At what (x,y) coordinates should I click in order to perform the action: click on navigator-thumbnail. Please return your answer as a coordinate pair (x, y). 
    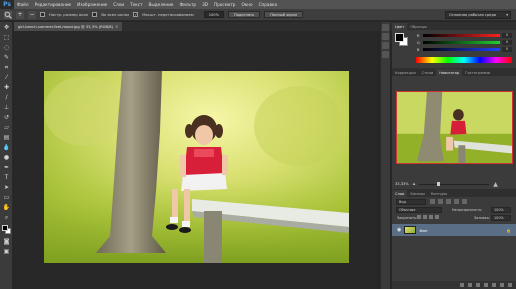
    Looking at the image, I should click on (454, 127).